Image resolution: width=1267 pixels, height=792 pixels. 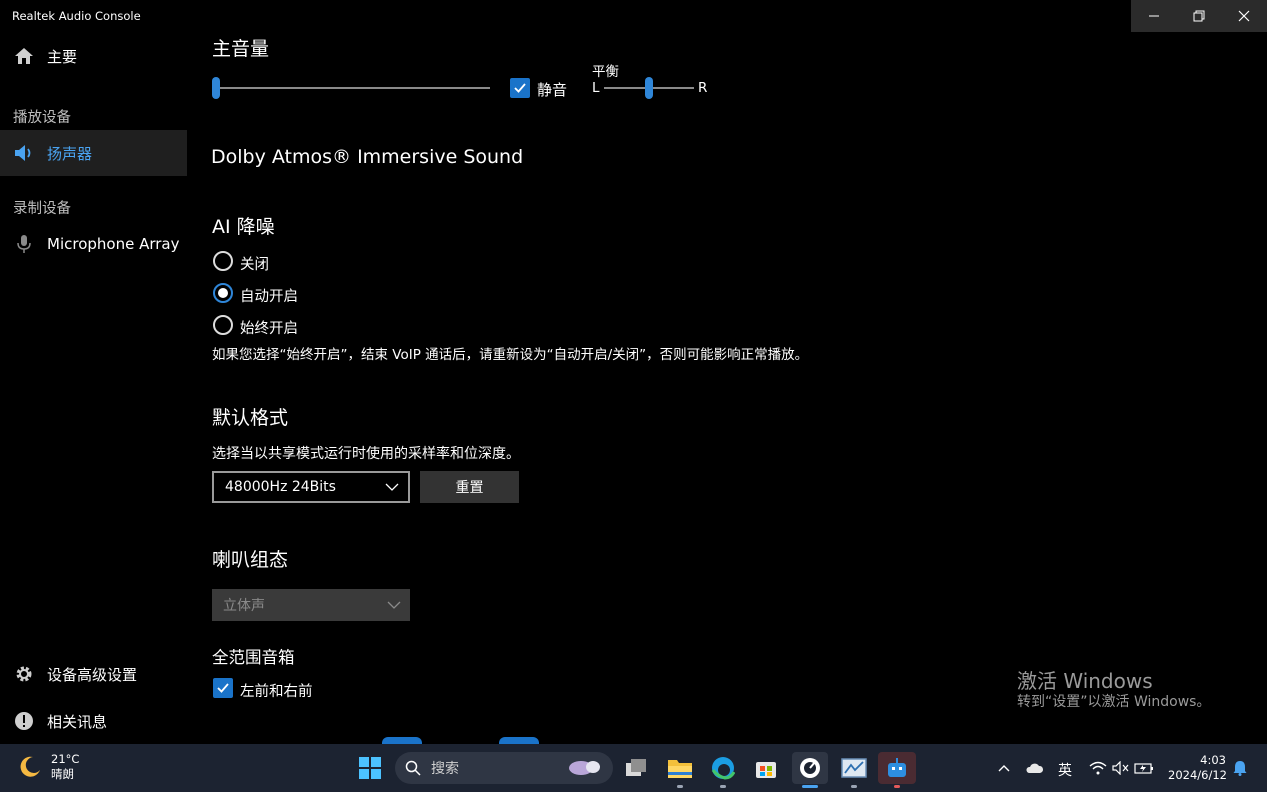 I want to click on full-range-checkbox, so click(x=223, y=688).